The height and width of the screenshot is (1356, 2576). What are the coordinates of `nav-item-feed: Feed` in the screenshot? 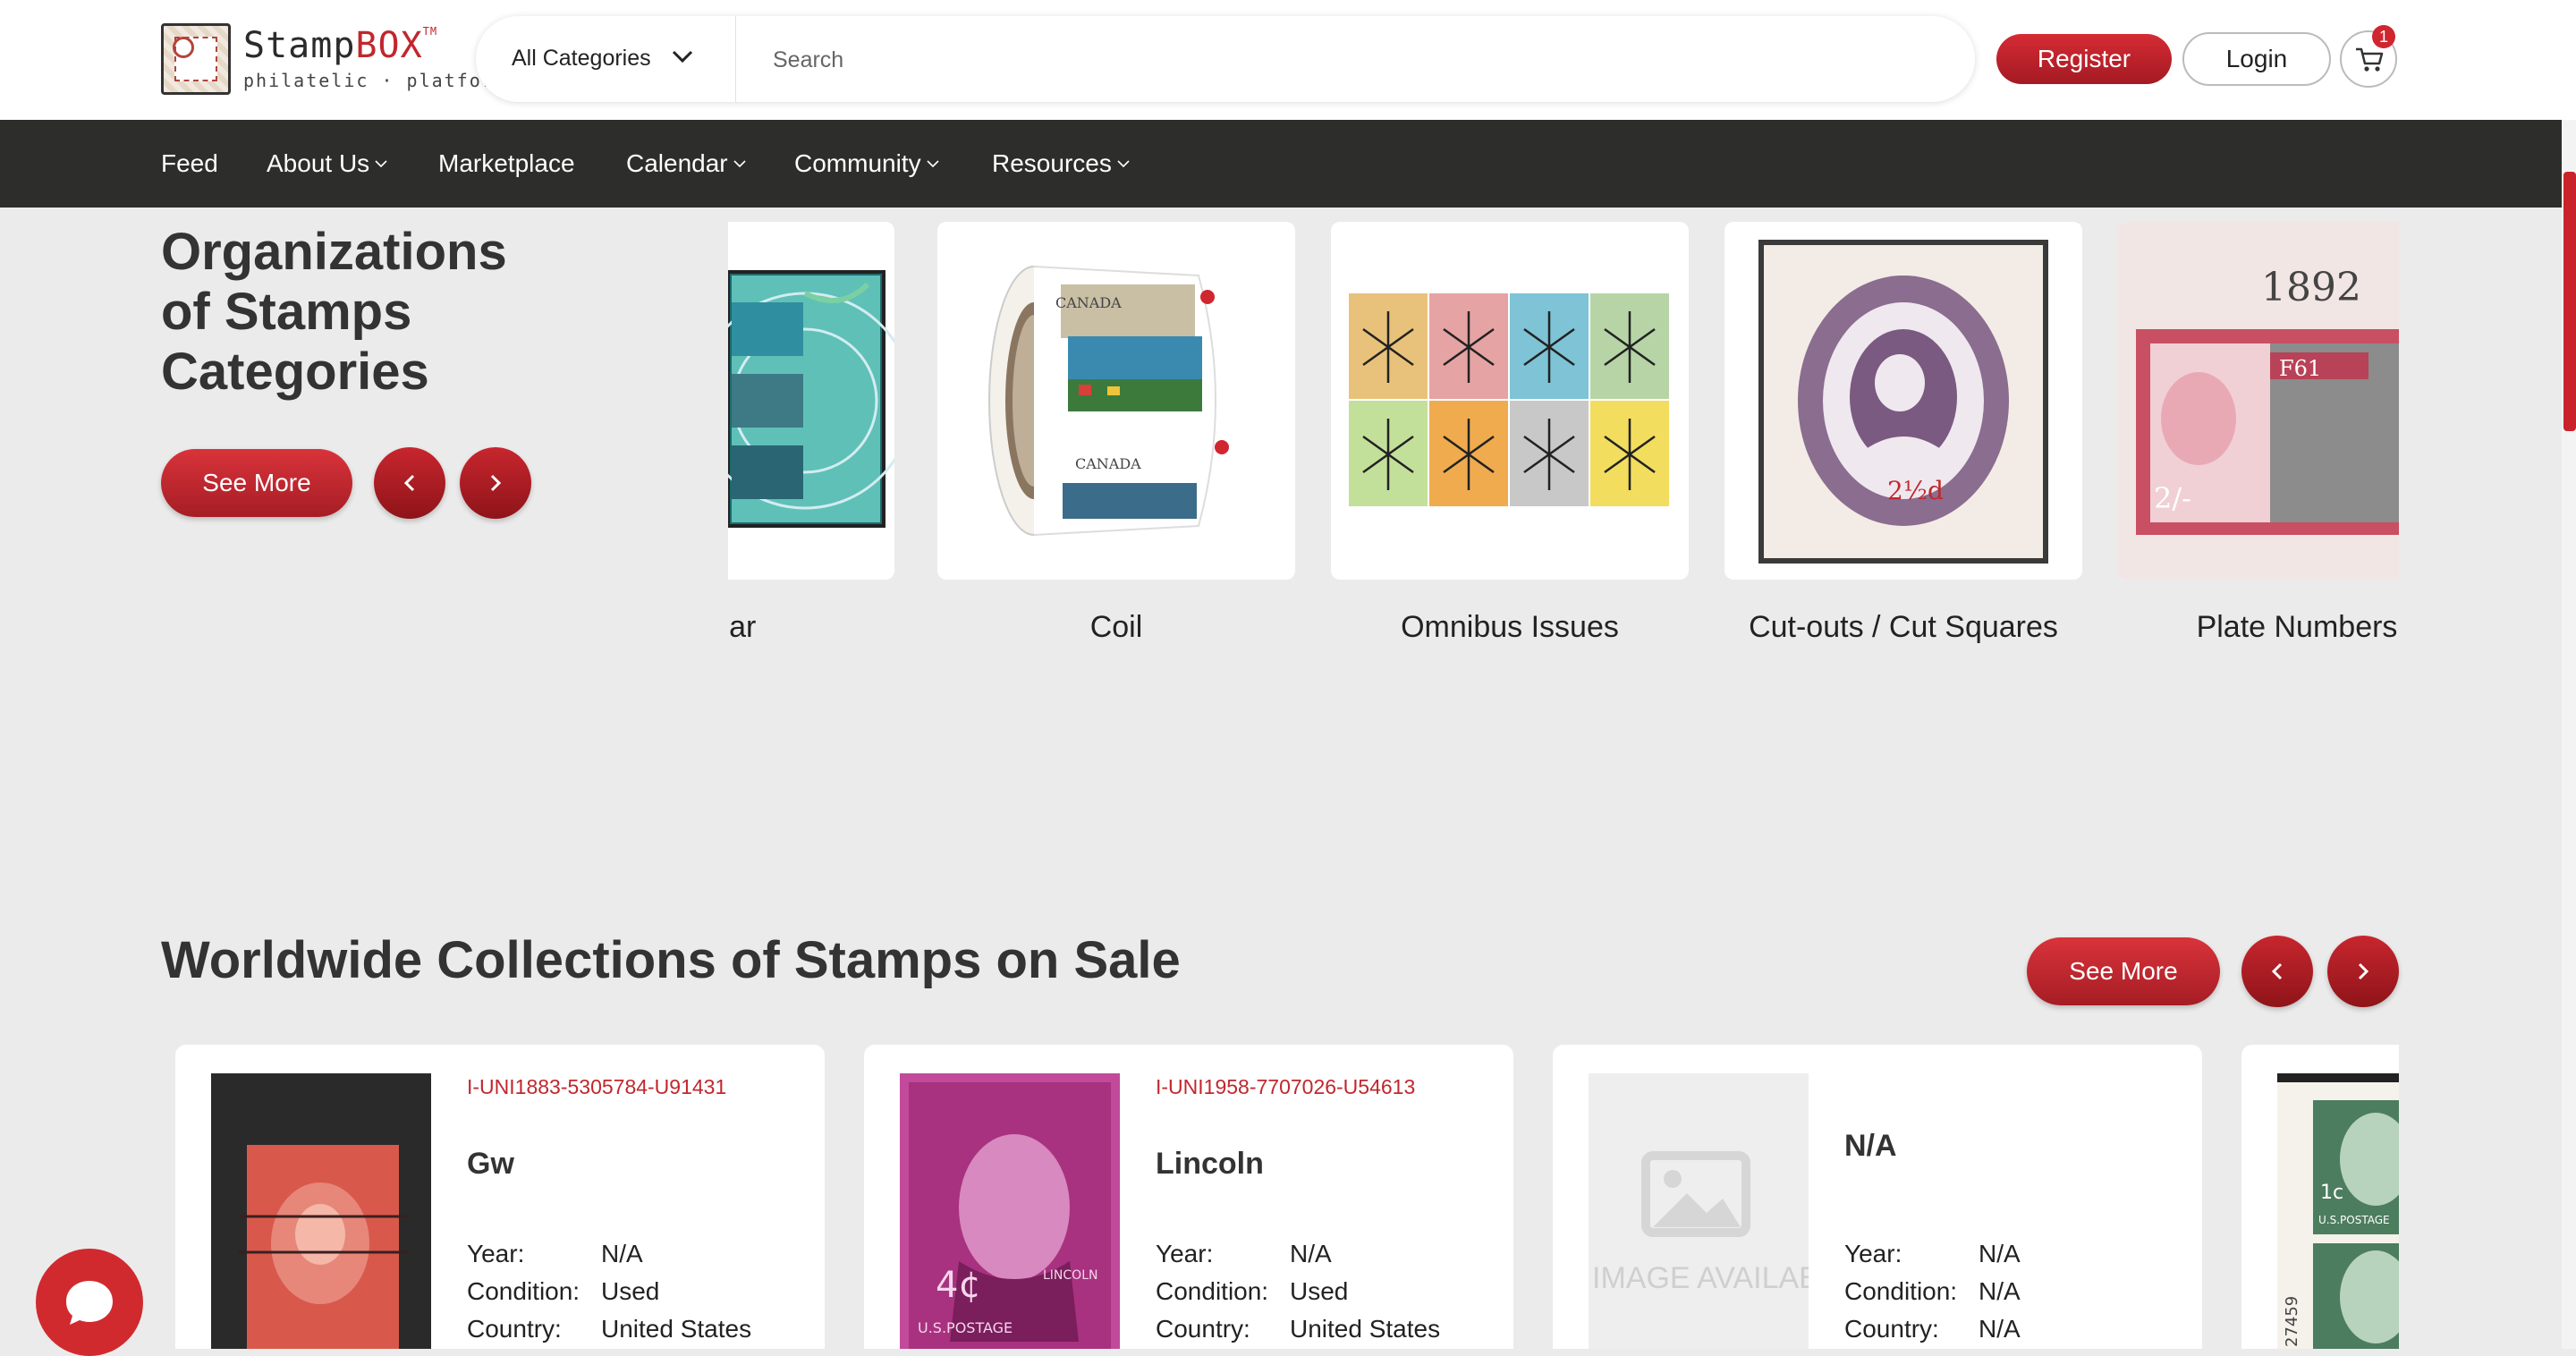 It's located at (189, 164).